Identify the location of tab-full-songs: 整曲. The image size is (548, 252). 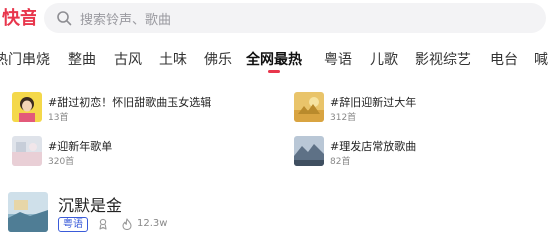
(82, 59).